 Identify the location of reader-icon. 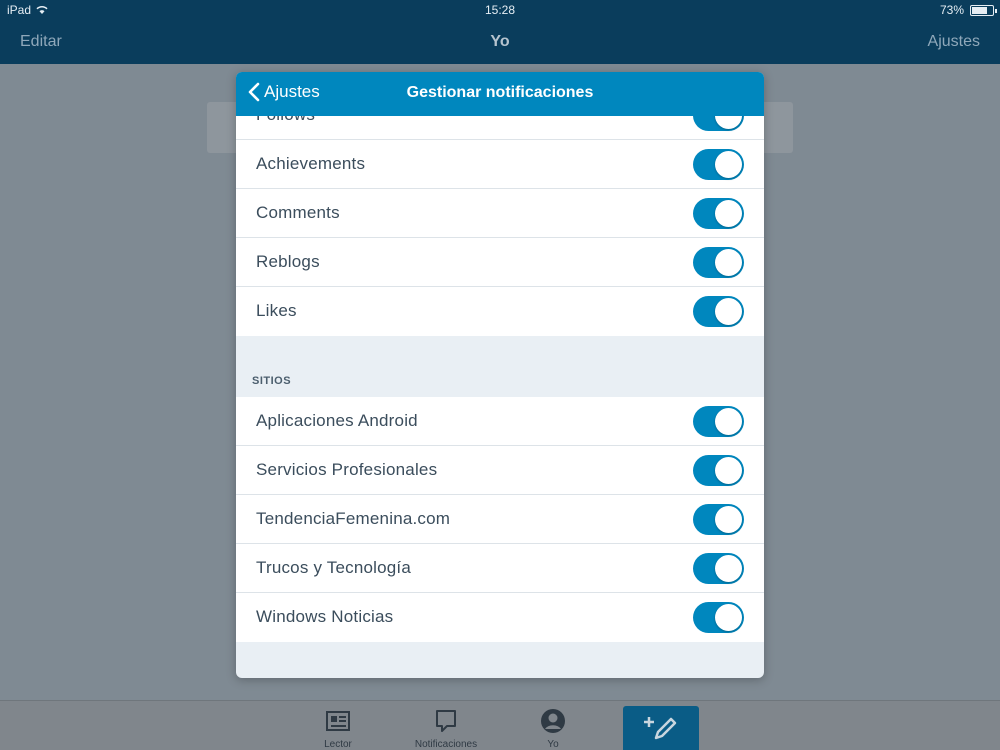
(338, 721).